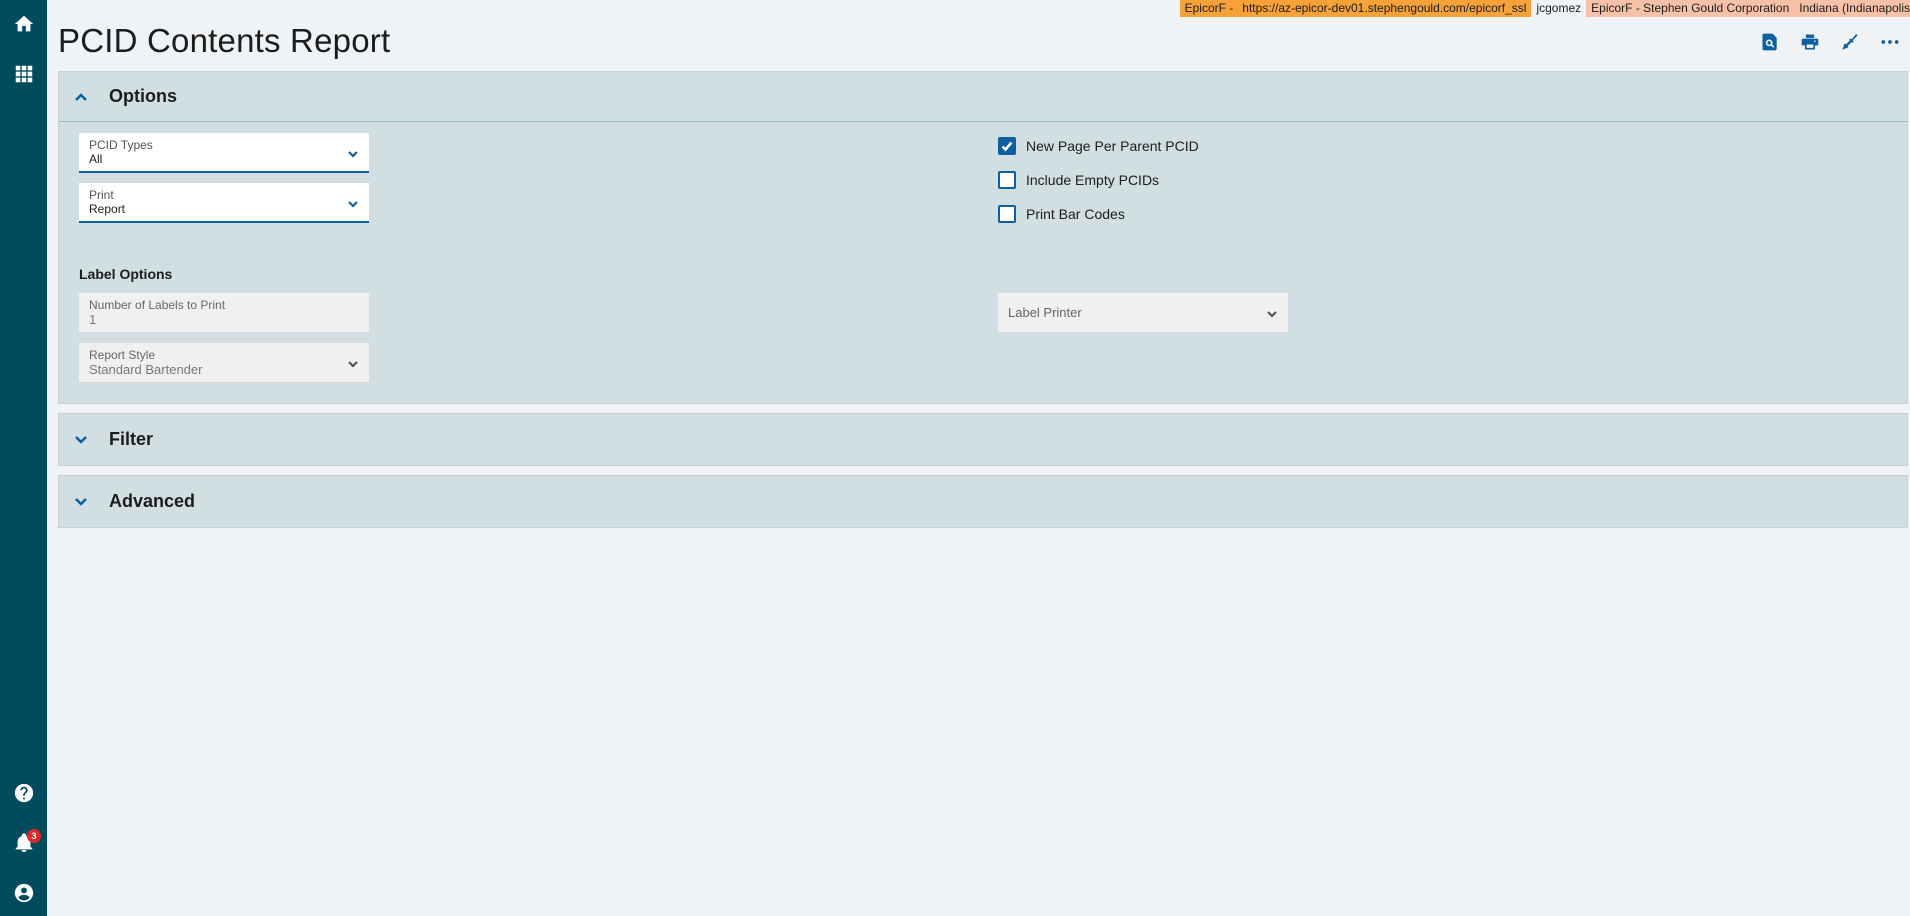  What do you see at coordinates (1075, 214) in the screenshot?
I see `print-bar-codes-label: Print Bar Codes` at bounding box center [1075, 214].